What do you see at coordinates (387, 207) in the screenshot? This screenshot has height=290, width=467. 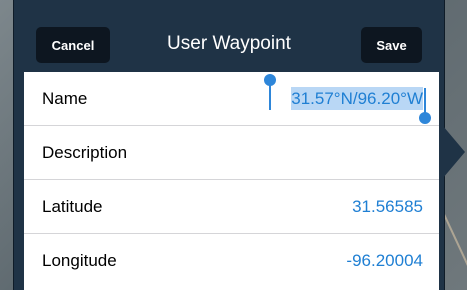 I see `latitude-value: 31.56585` at bounding box center [387, 207].